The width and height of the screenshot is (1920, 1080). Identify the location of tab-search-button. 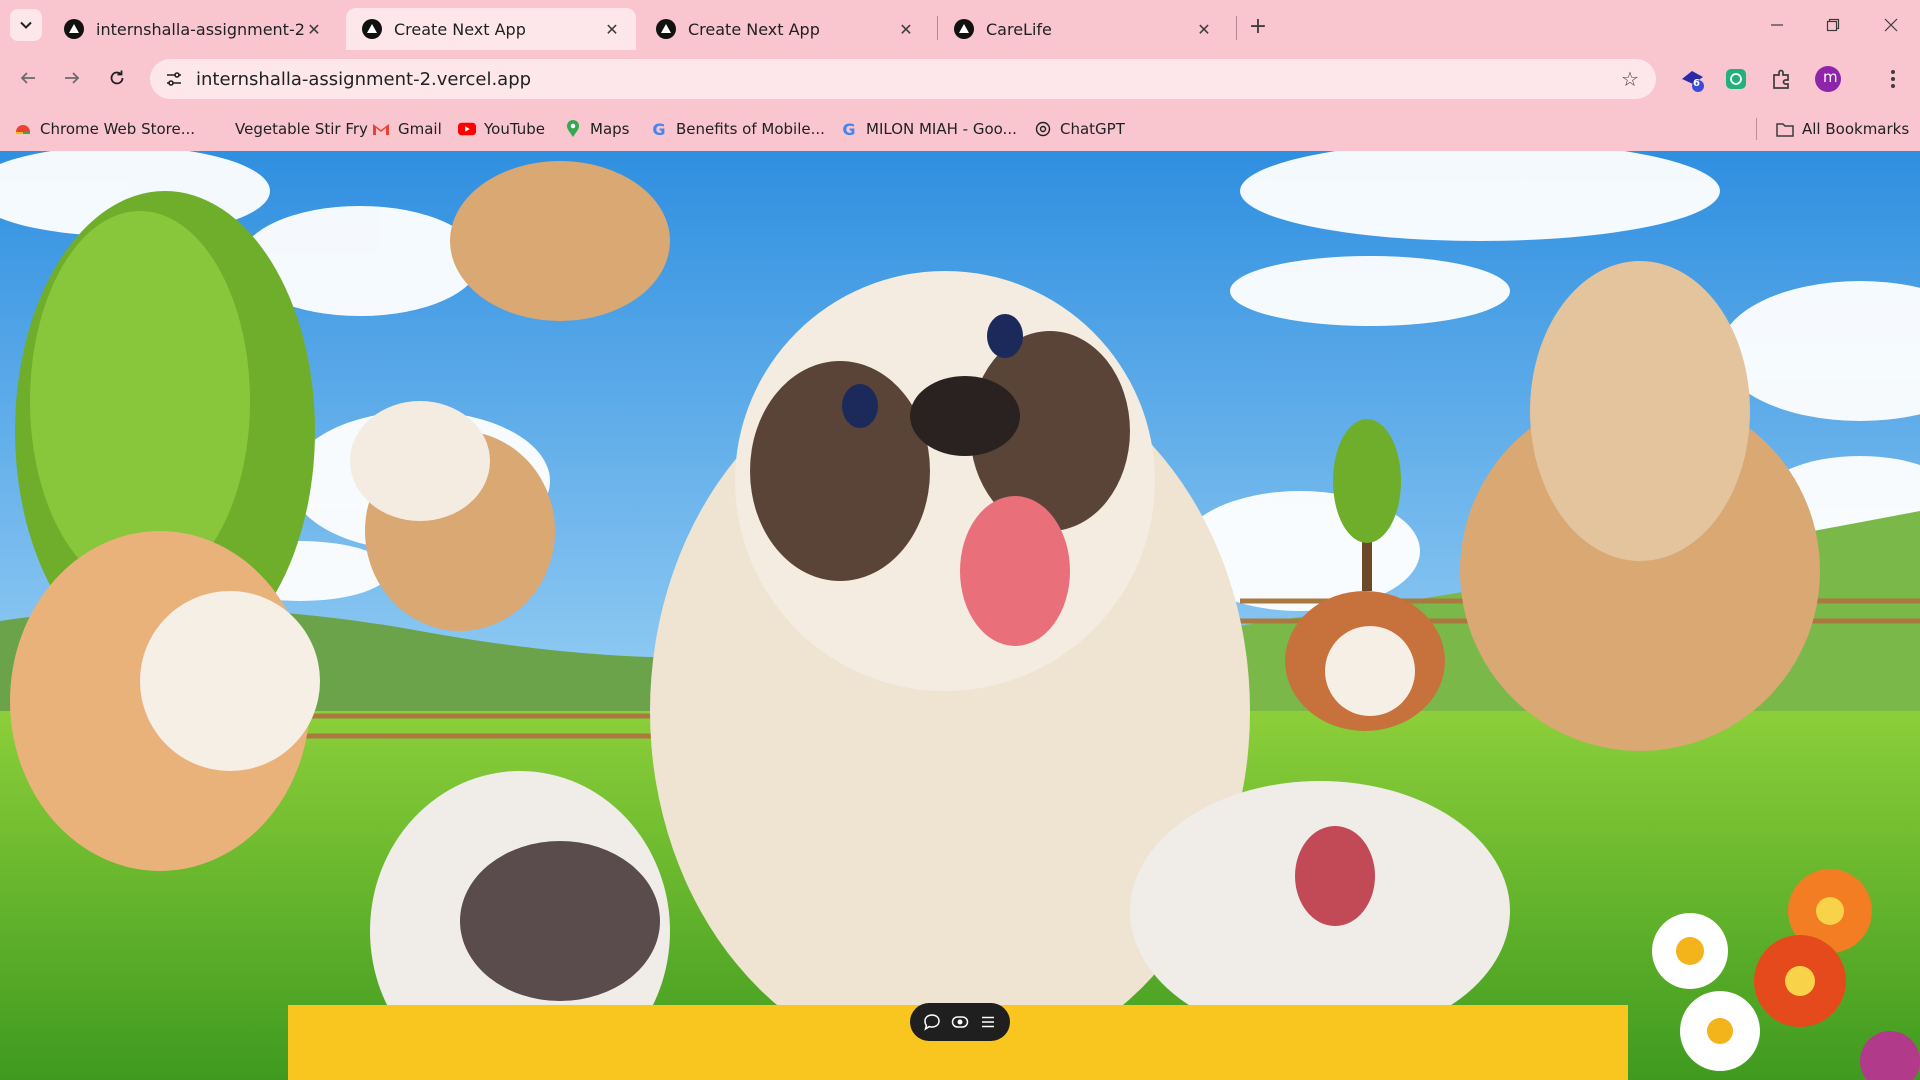
(26, 25).